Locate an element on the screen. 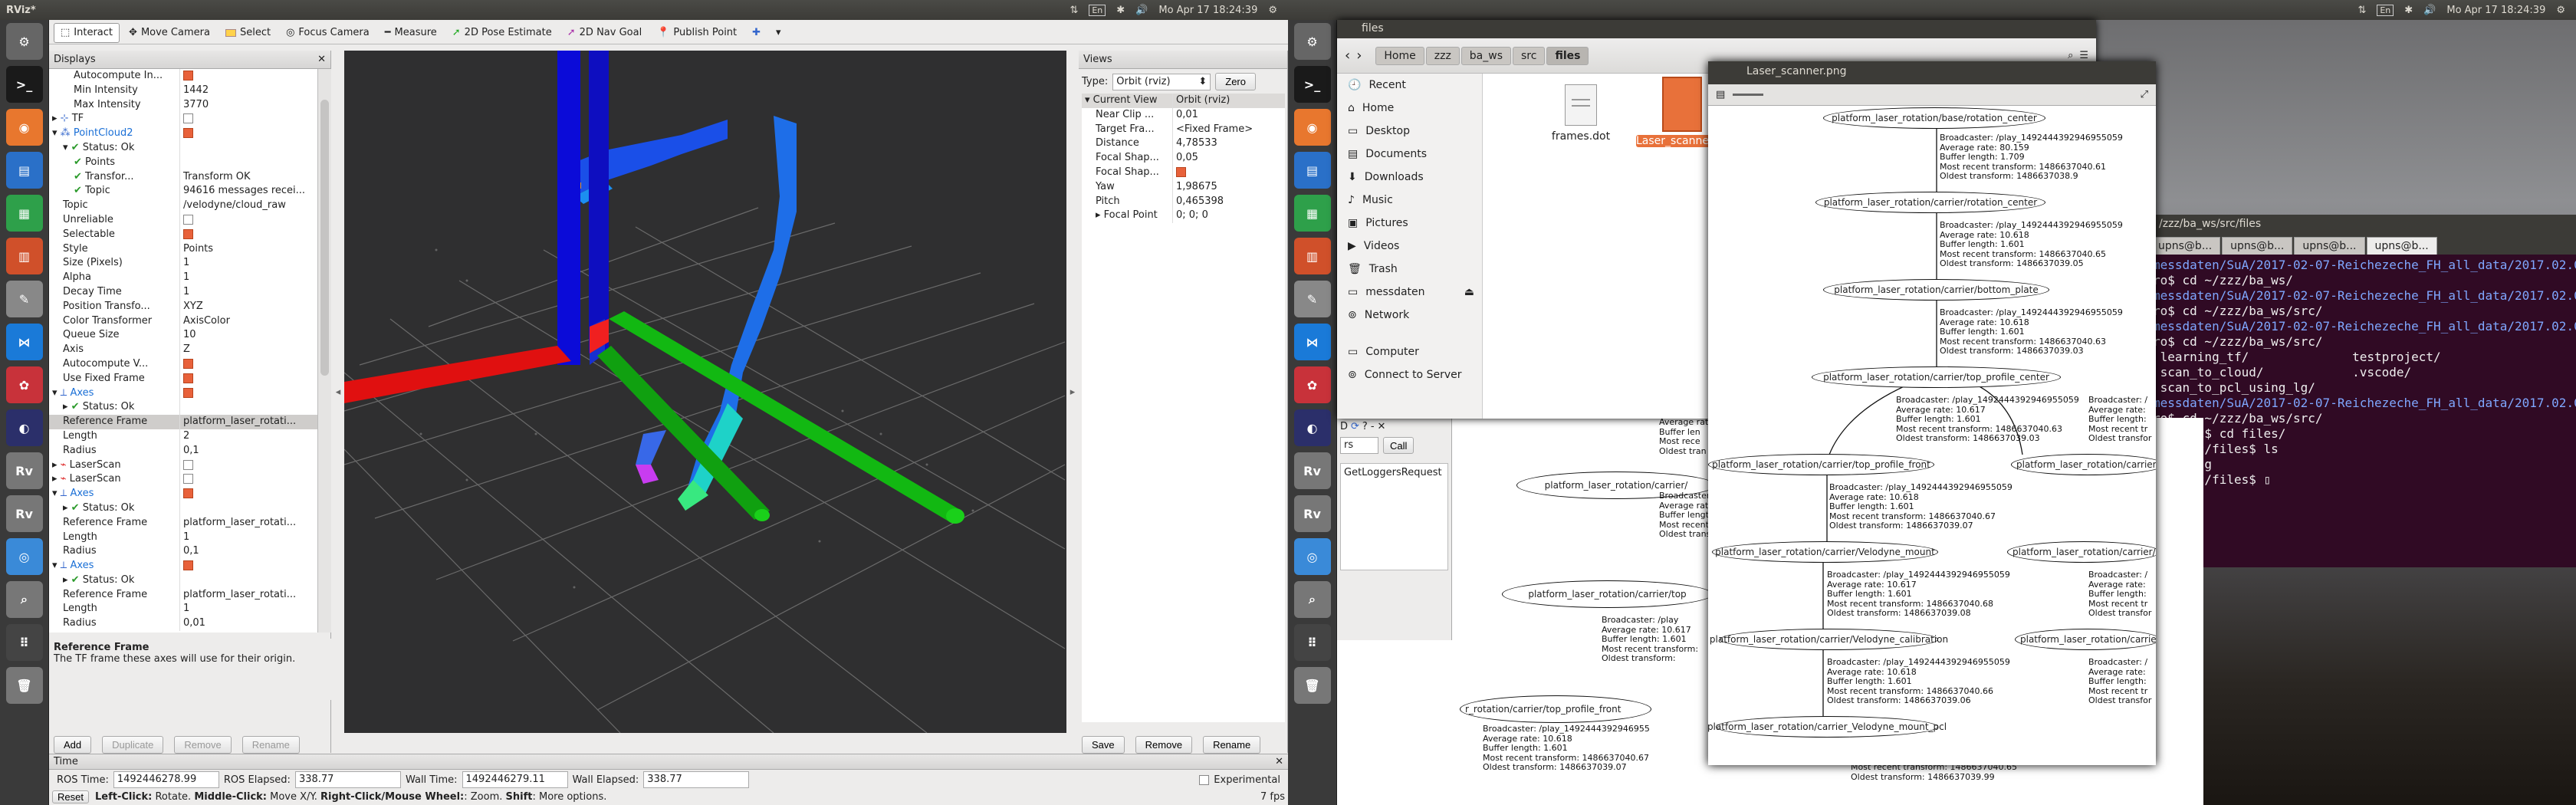  display-property-row: ✔ Transfor... Transform OK is located at coordinates (183, 177).